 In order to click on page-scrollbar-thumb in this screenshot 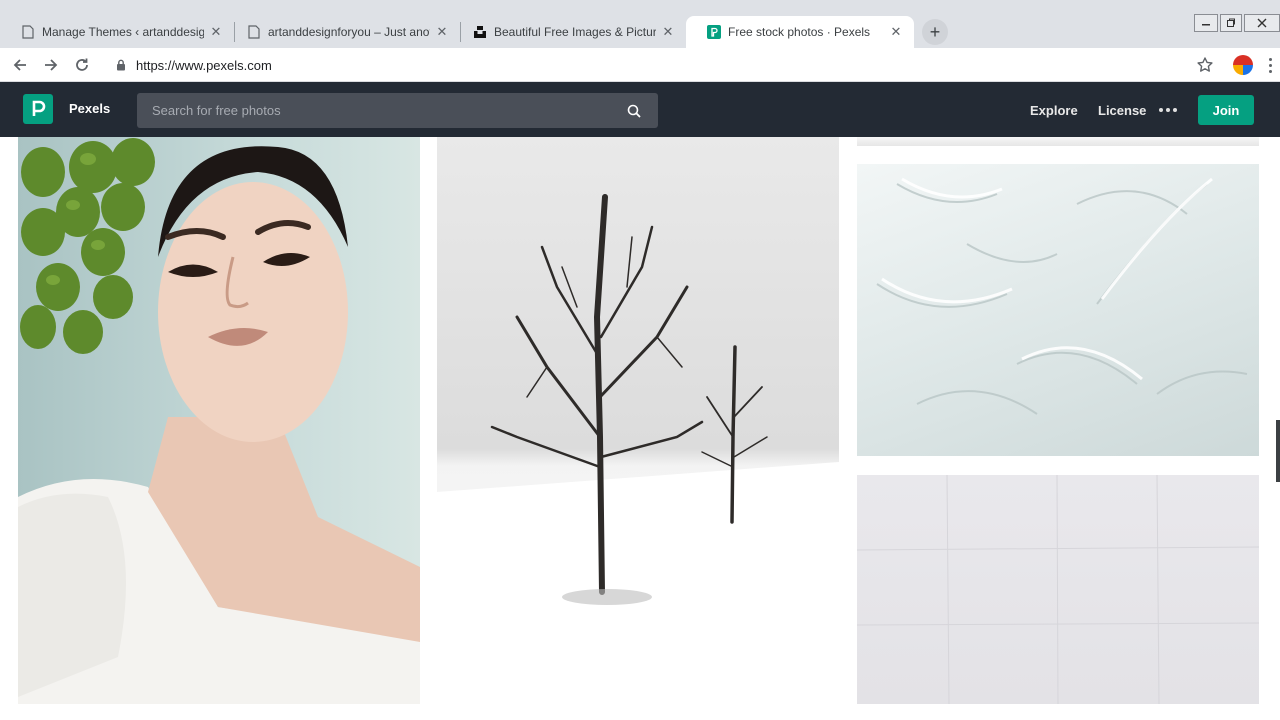, I will do `click(1278, 451)`.